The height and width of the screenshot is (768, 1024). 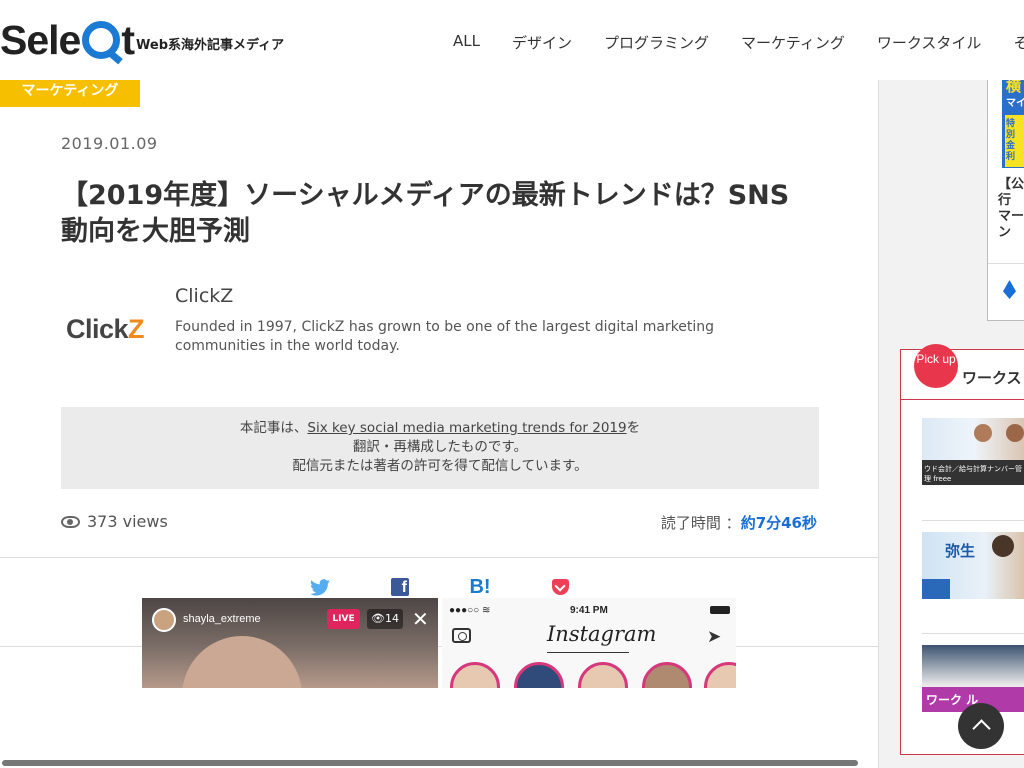 I want to click on nav-item-all: ALL, so click(x=466, y=42).